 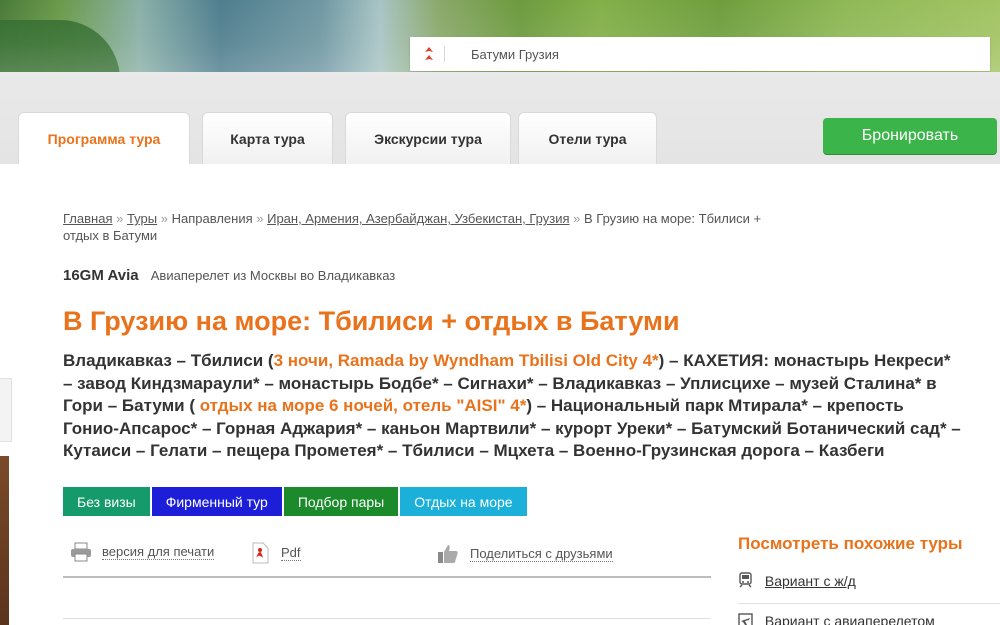 I want to click on tab-map: Карта тура, so click(x=267, y=138).